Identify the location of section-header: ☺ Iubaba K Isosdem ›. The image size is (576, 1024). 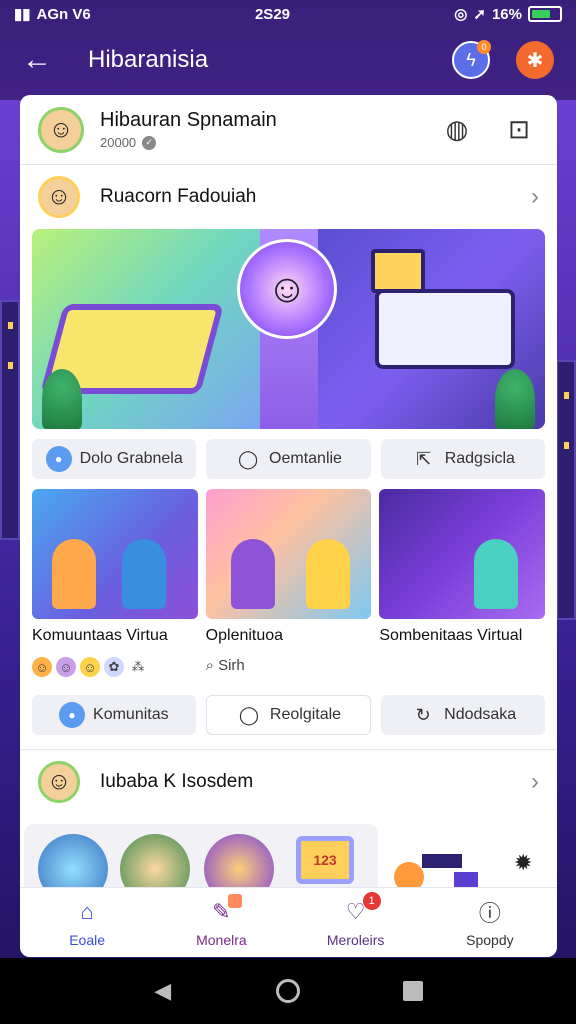
(288, 782).